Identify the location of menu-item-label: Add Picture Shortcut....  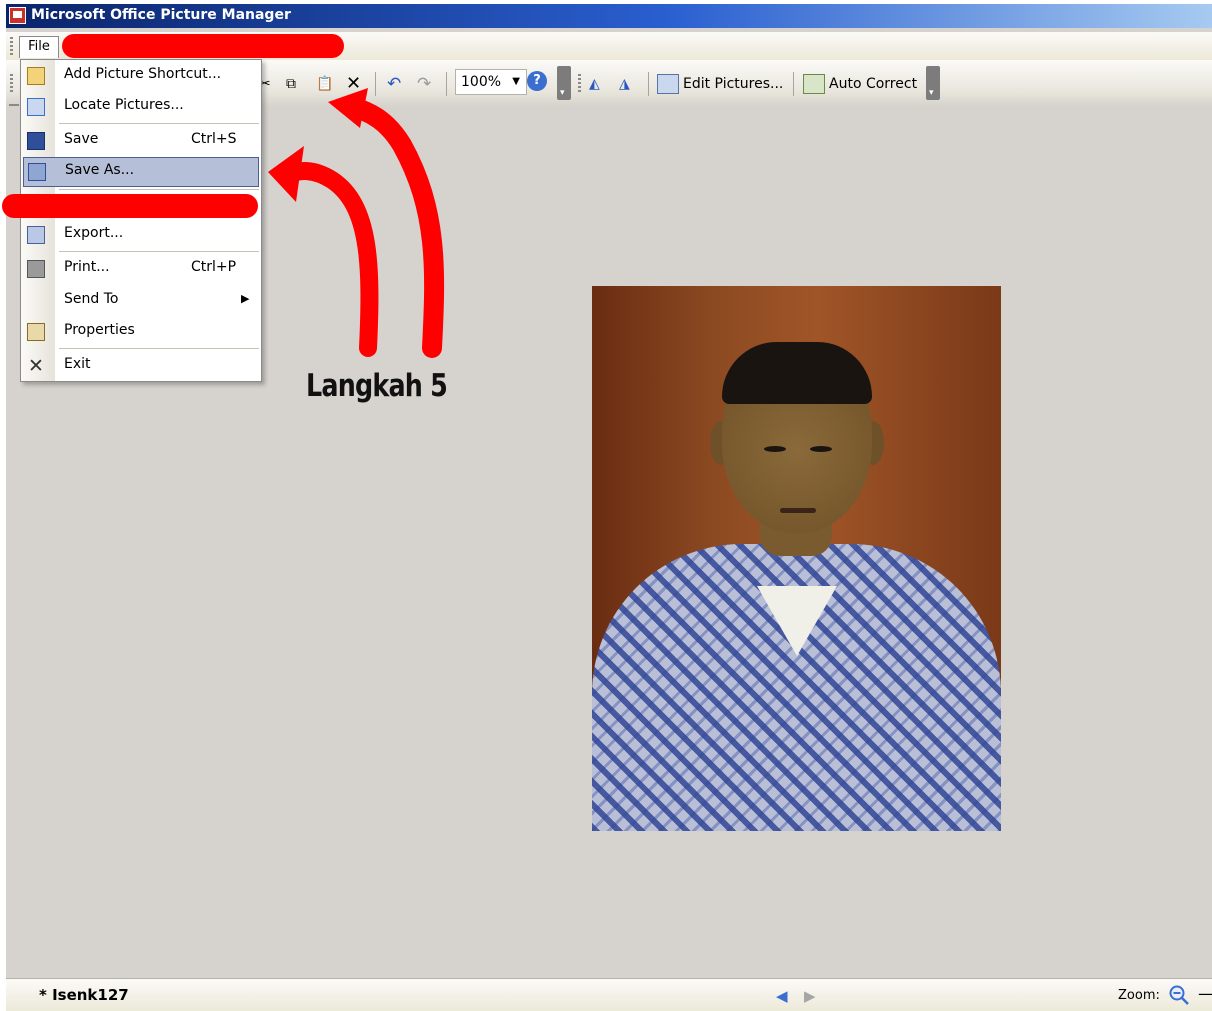
(143, 74).